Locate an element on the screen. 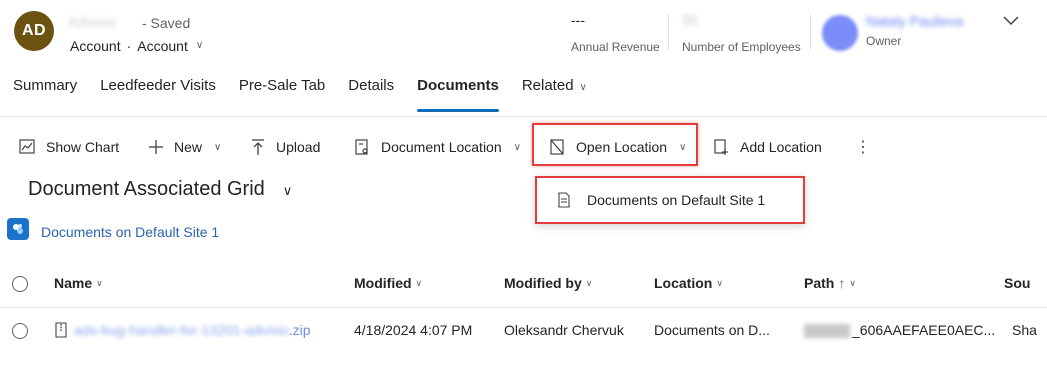 The height and width of the screenshot is (371, 1047). file-extension: .zip is located at coordinates (299, 330).